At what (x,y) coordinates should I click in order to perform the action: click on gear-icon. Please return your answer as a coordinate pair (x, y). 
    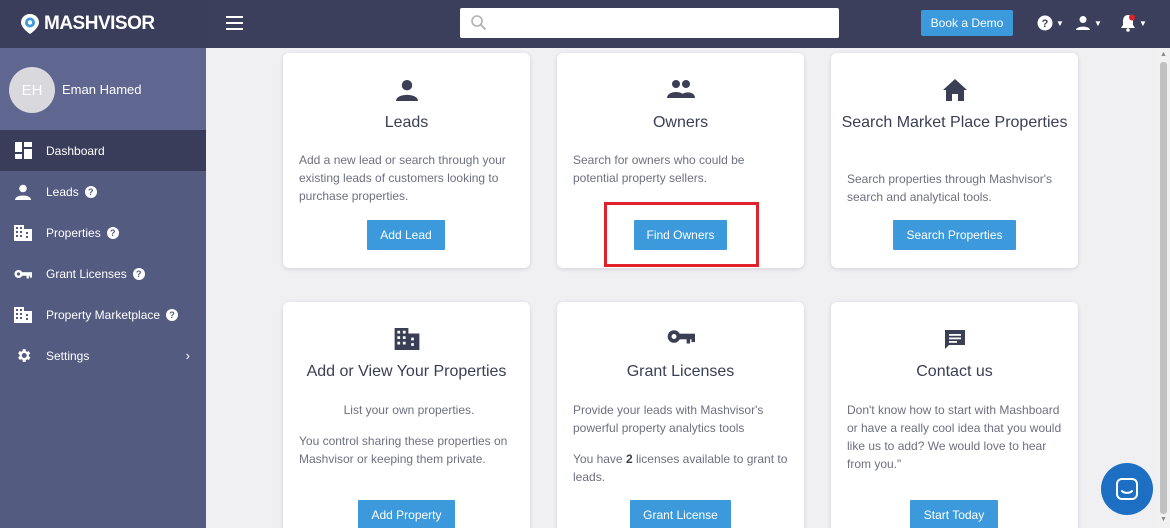
    Looking at the image, I should click on (23, 356).